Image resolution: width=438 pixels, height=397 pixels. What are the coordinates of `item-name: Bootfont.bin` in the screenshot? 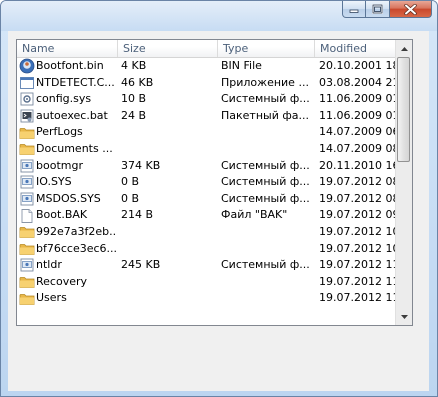 It's located at (70, 65).